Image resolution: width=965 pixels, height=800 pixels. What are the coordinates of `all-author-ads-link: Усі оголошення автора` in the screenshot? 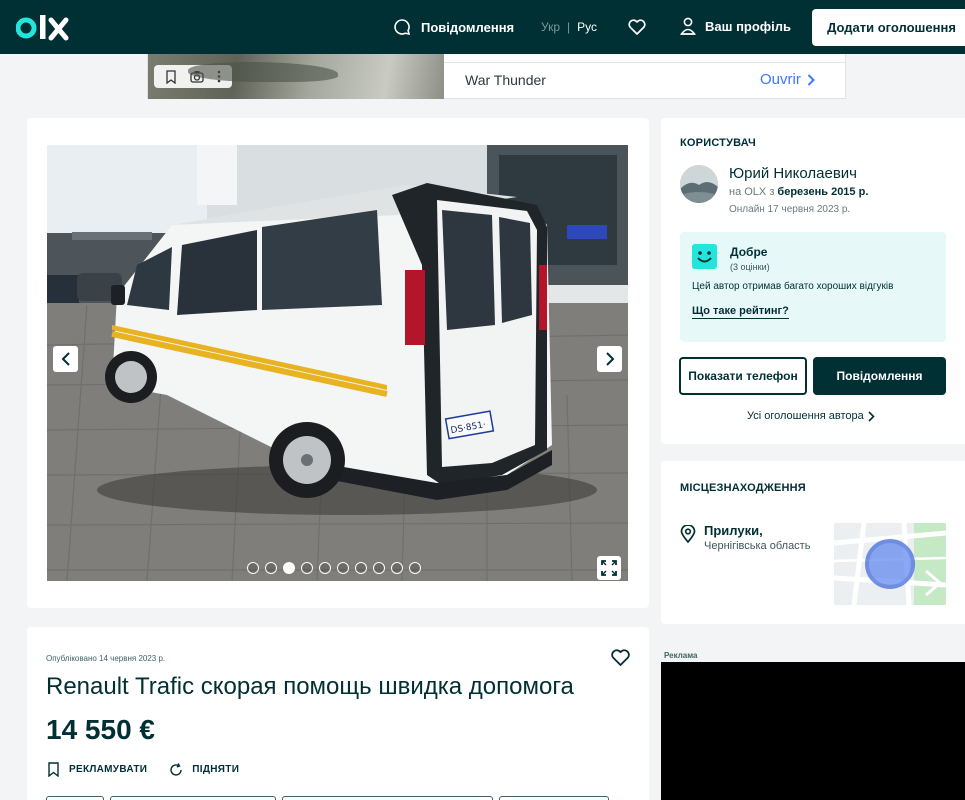 It's located at (811, 416).